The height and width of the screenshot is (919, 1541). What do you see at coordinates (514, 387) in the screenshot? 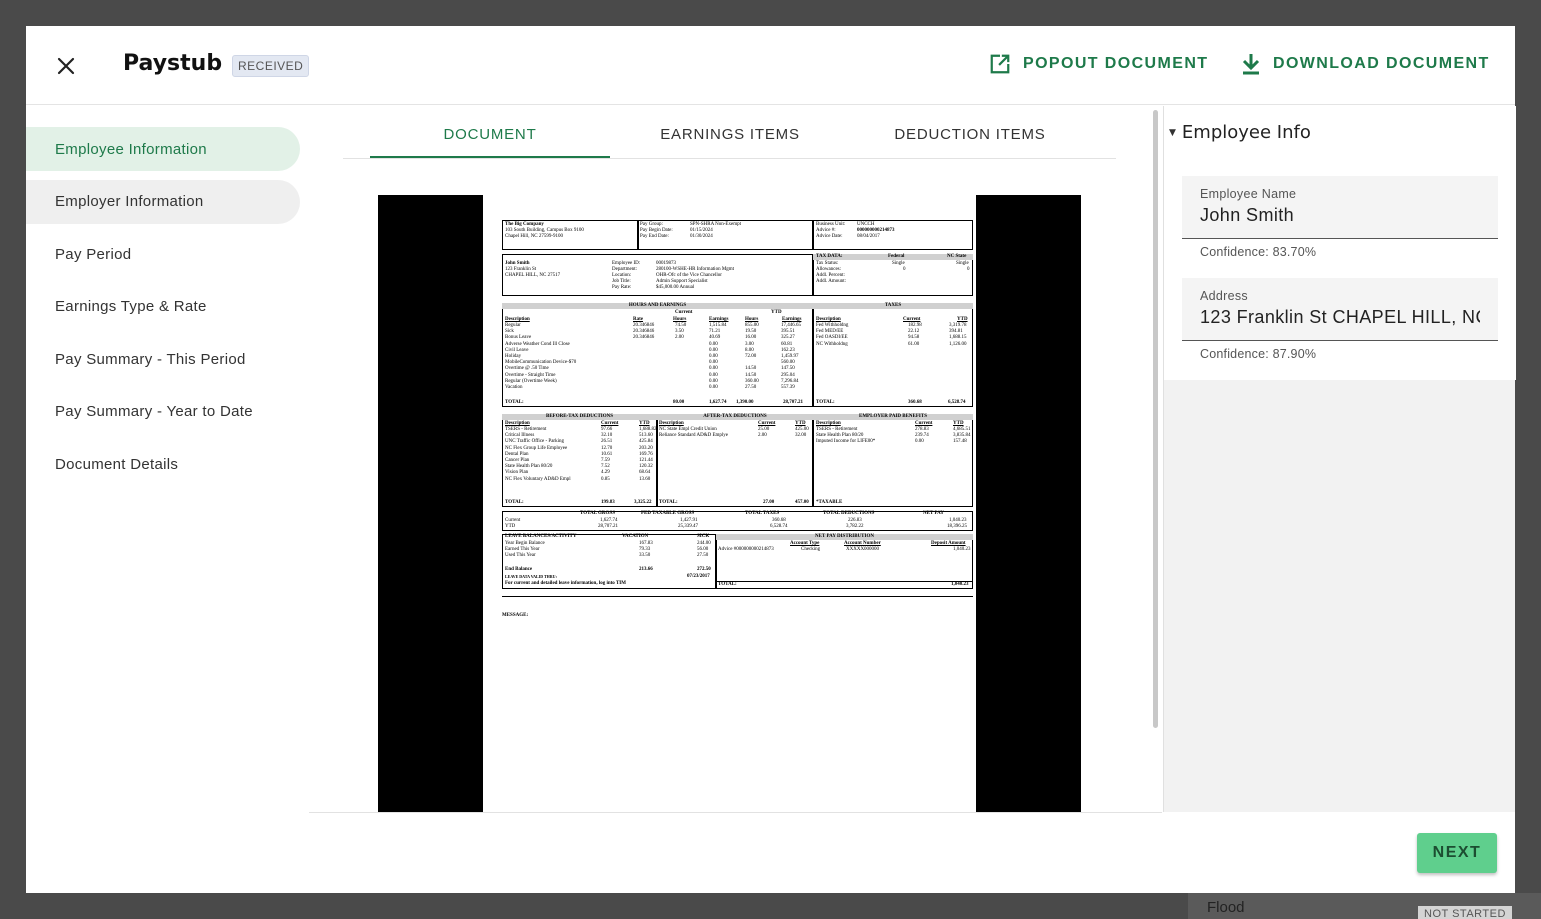
I see `earnings-cell: Vacation` at bounding box center [514, 387].